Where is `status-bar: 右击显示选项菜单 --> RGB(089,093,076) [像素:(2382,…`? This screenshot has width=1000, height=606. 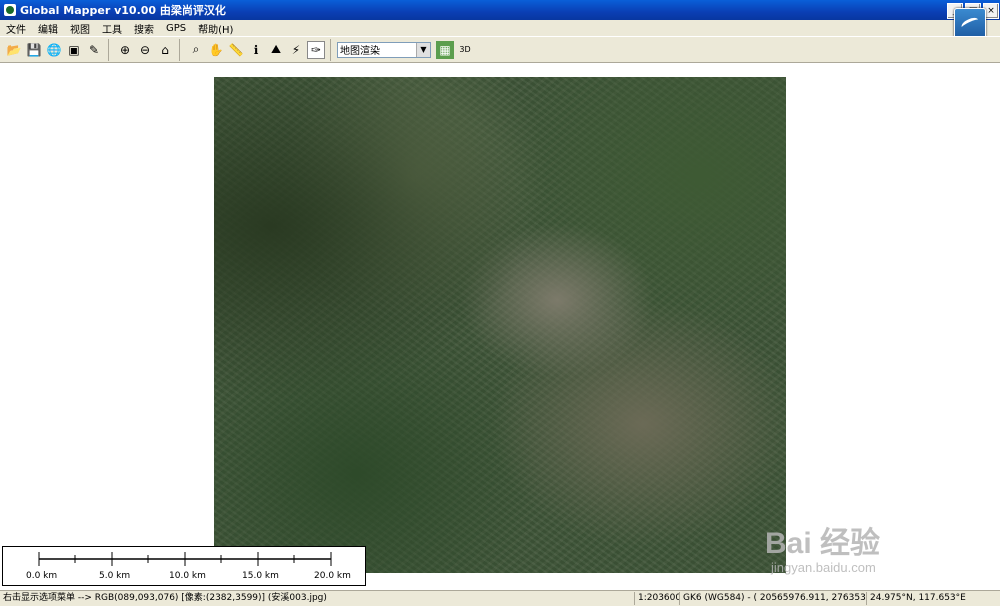 status-bar: 右击显示选项菜单 --> RGB(089,093,076) [像素:(2382,… is located at coordinates (500, 598).